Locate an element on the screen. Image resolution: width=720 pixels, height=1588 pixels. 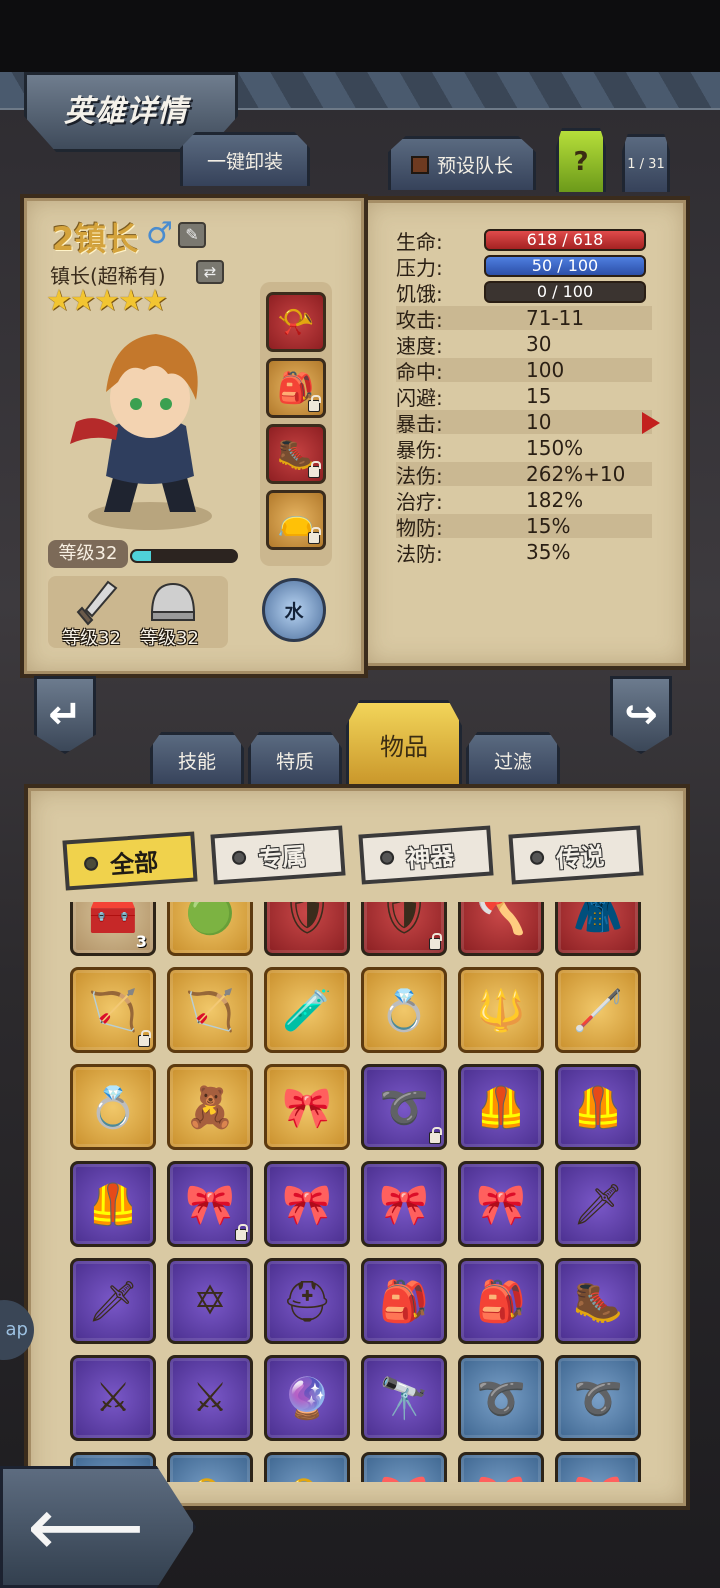
bow-icon: 🏹 is located at coordinates (210, 1010).